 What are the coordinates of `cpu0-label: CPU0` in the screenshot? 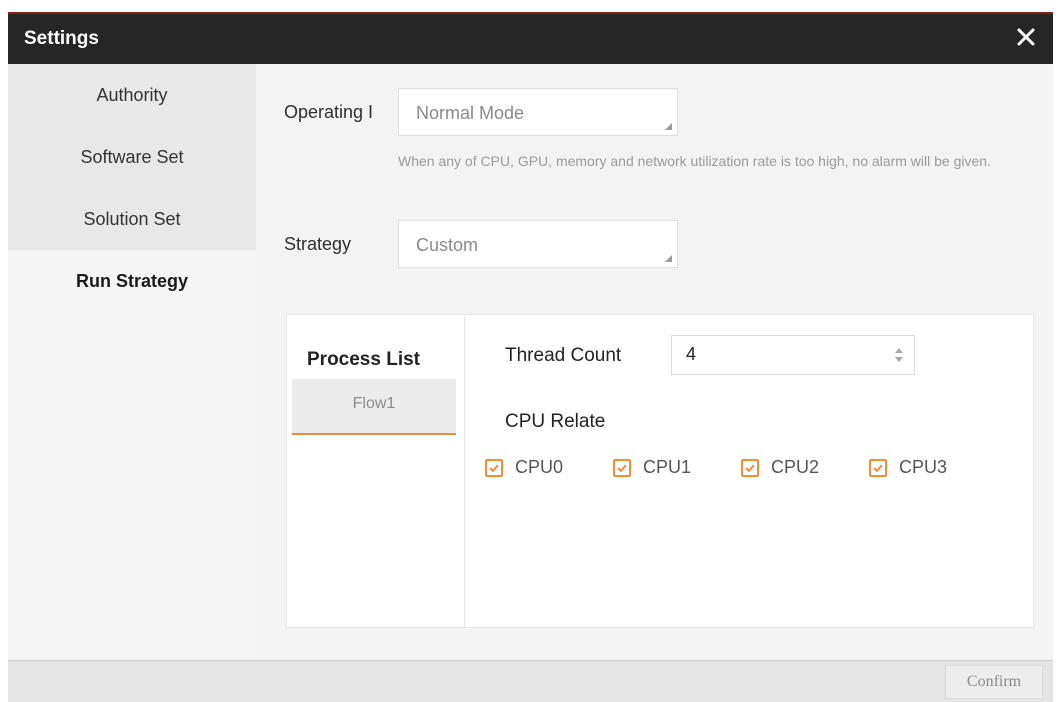 It's located at (539, 467).